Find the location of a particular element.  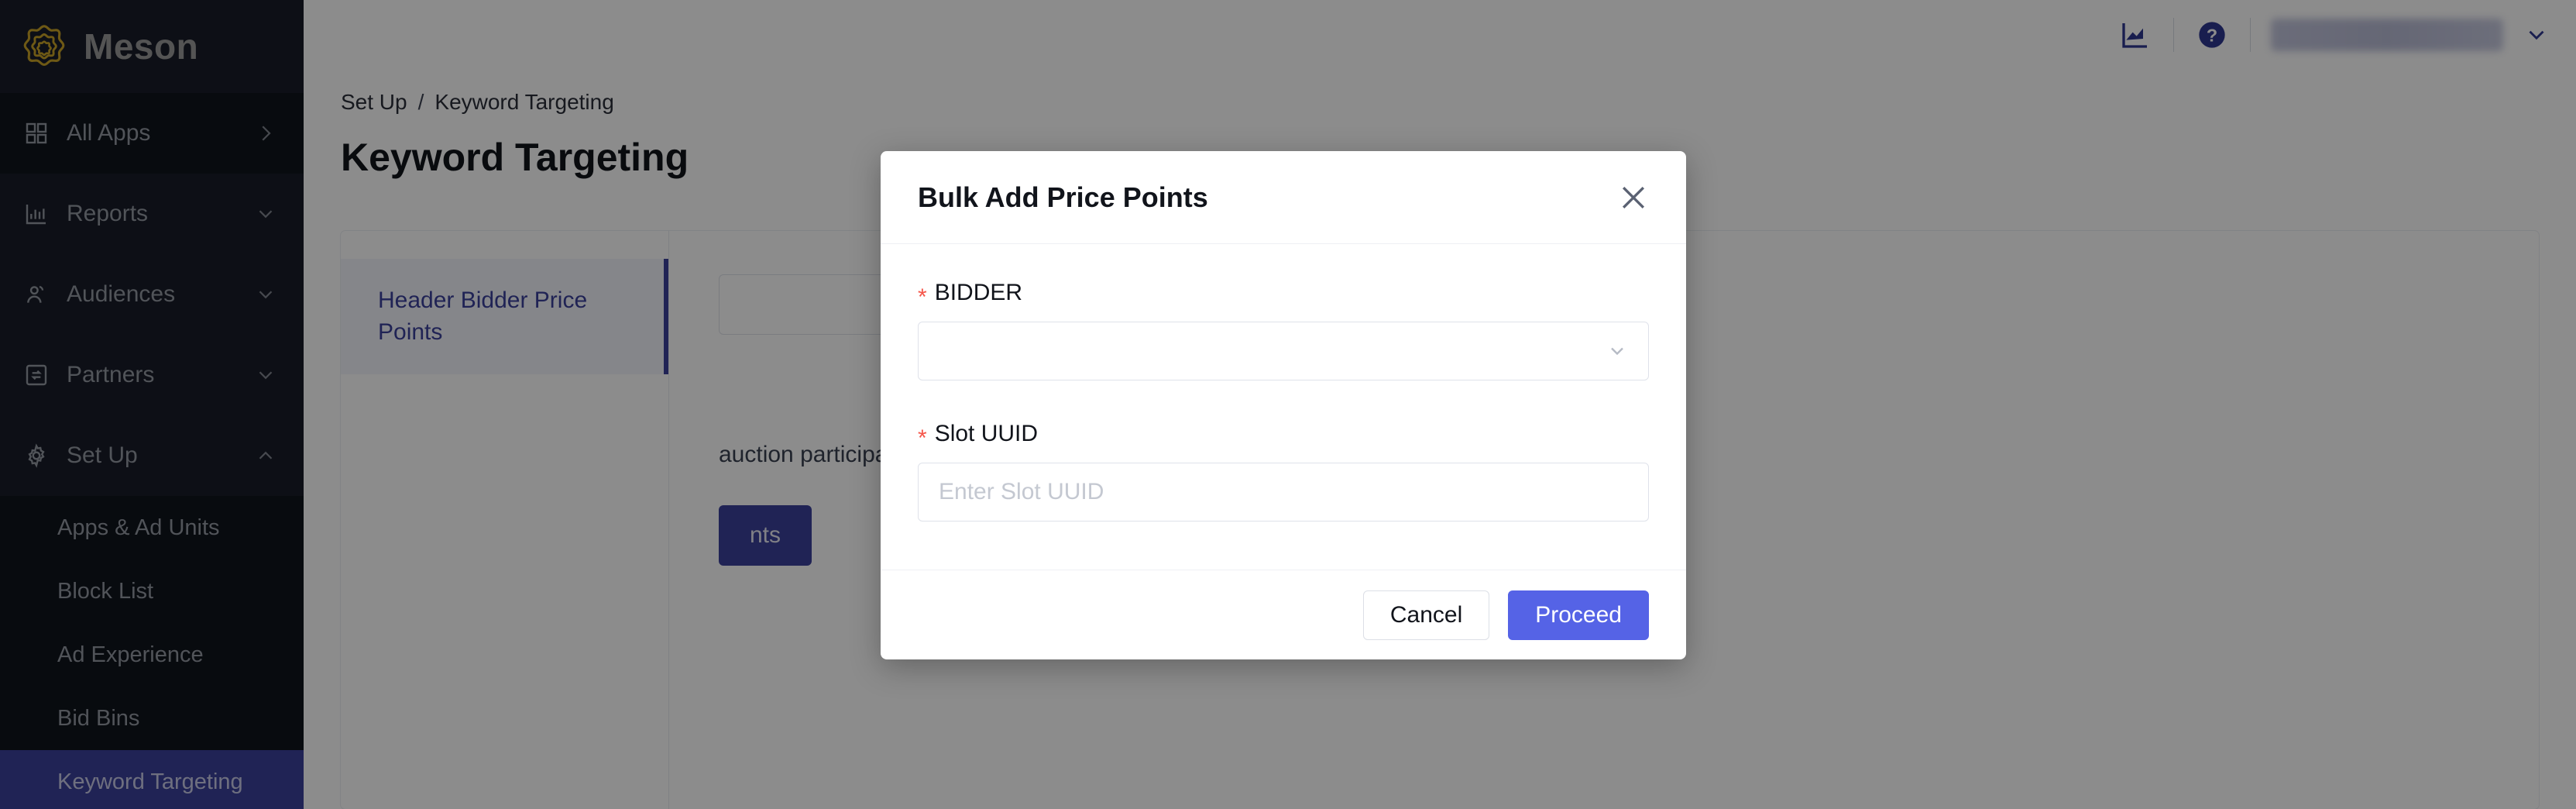

close-icon is located at coordinates (1633, 198).